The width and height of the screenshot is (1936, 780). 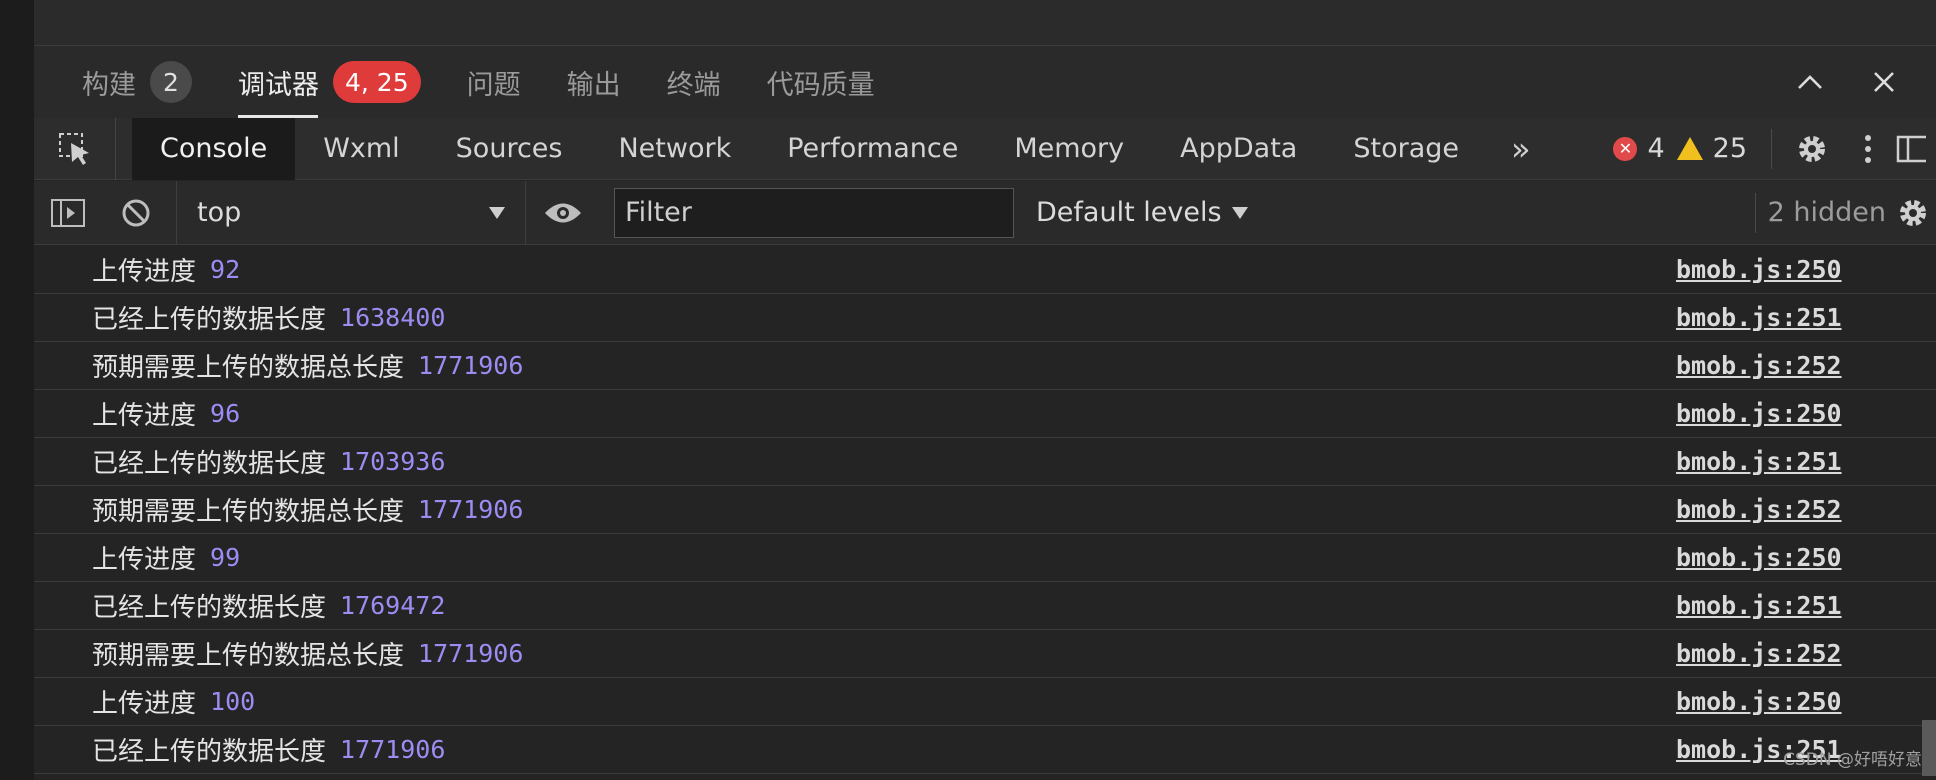 What do you see at coordinates (819, 212) in the screenshot?
I see `filter-input` at bounding box center [819, 212].